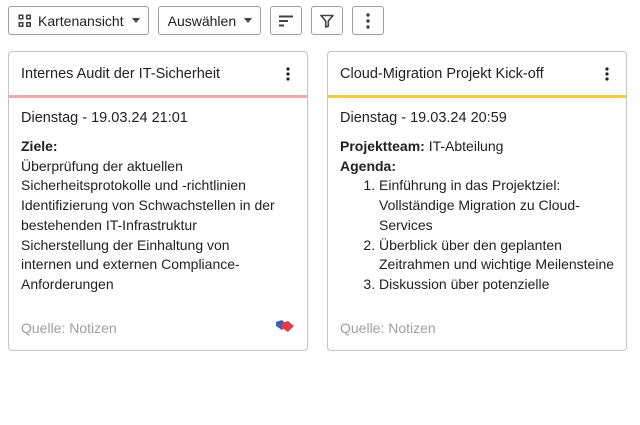 The image size is (640, 425). I want to click on content-line: Sicherheitsprotokolle und -richtlinien, so click(133, 185).